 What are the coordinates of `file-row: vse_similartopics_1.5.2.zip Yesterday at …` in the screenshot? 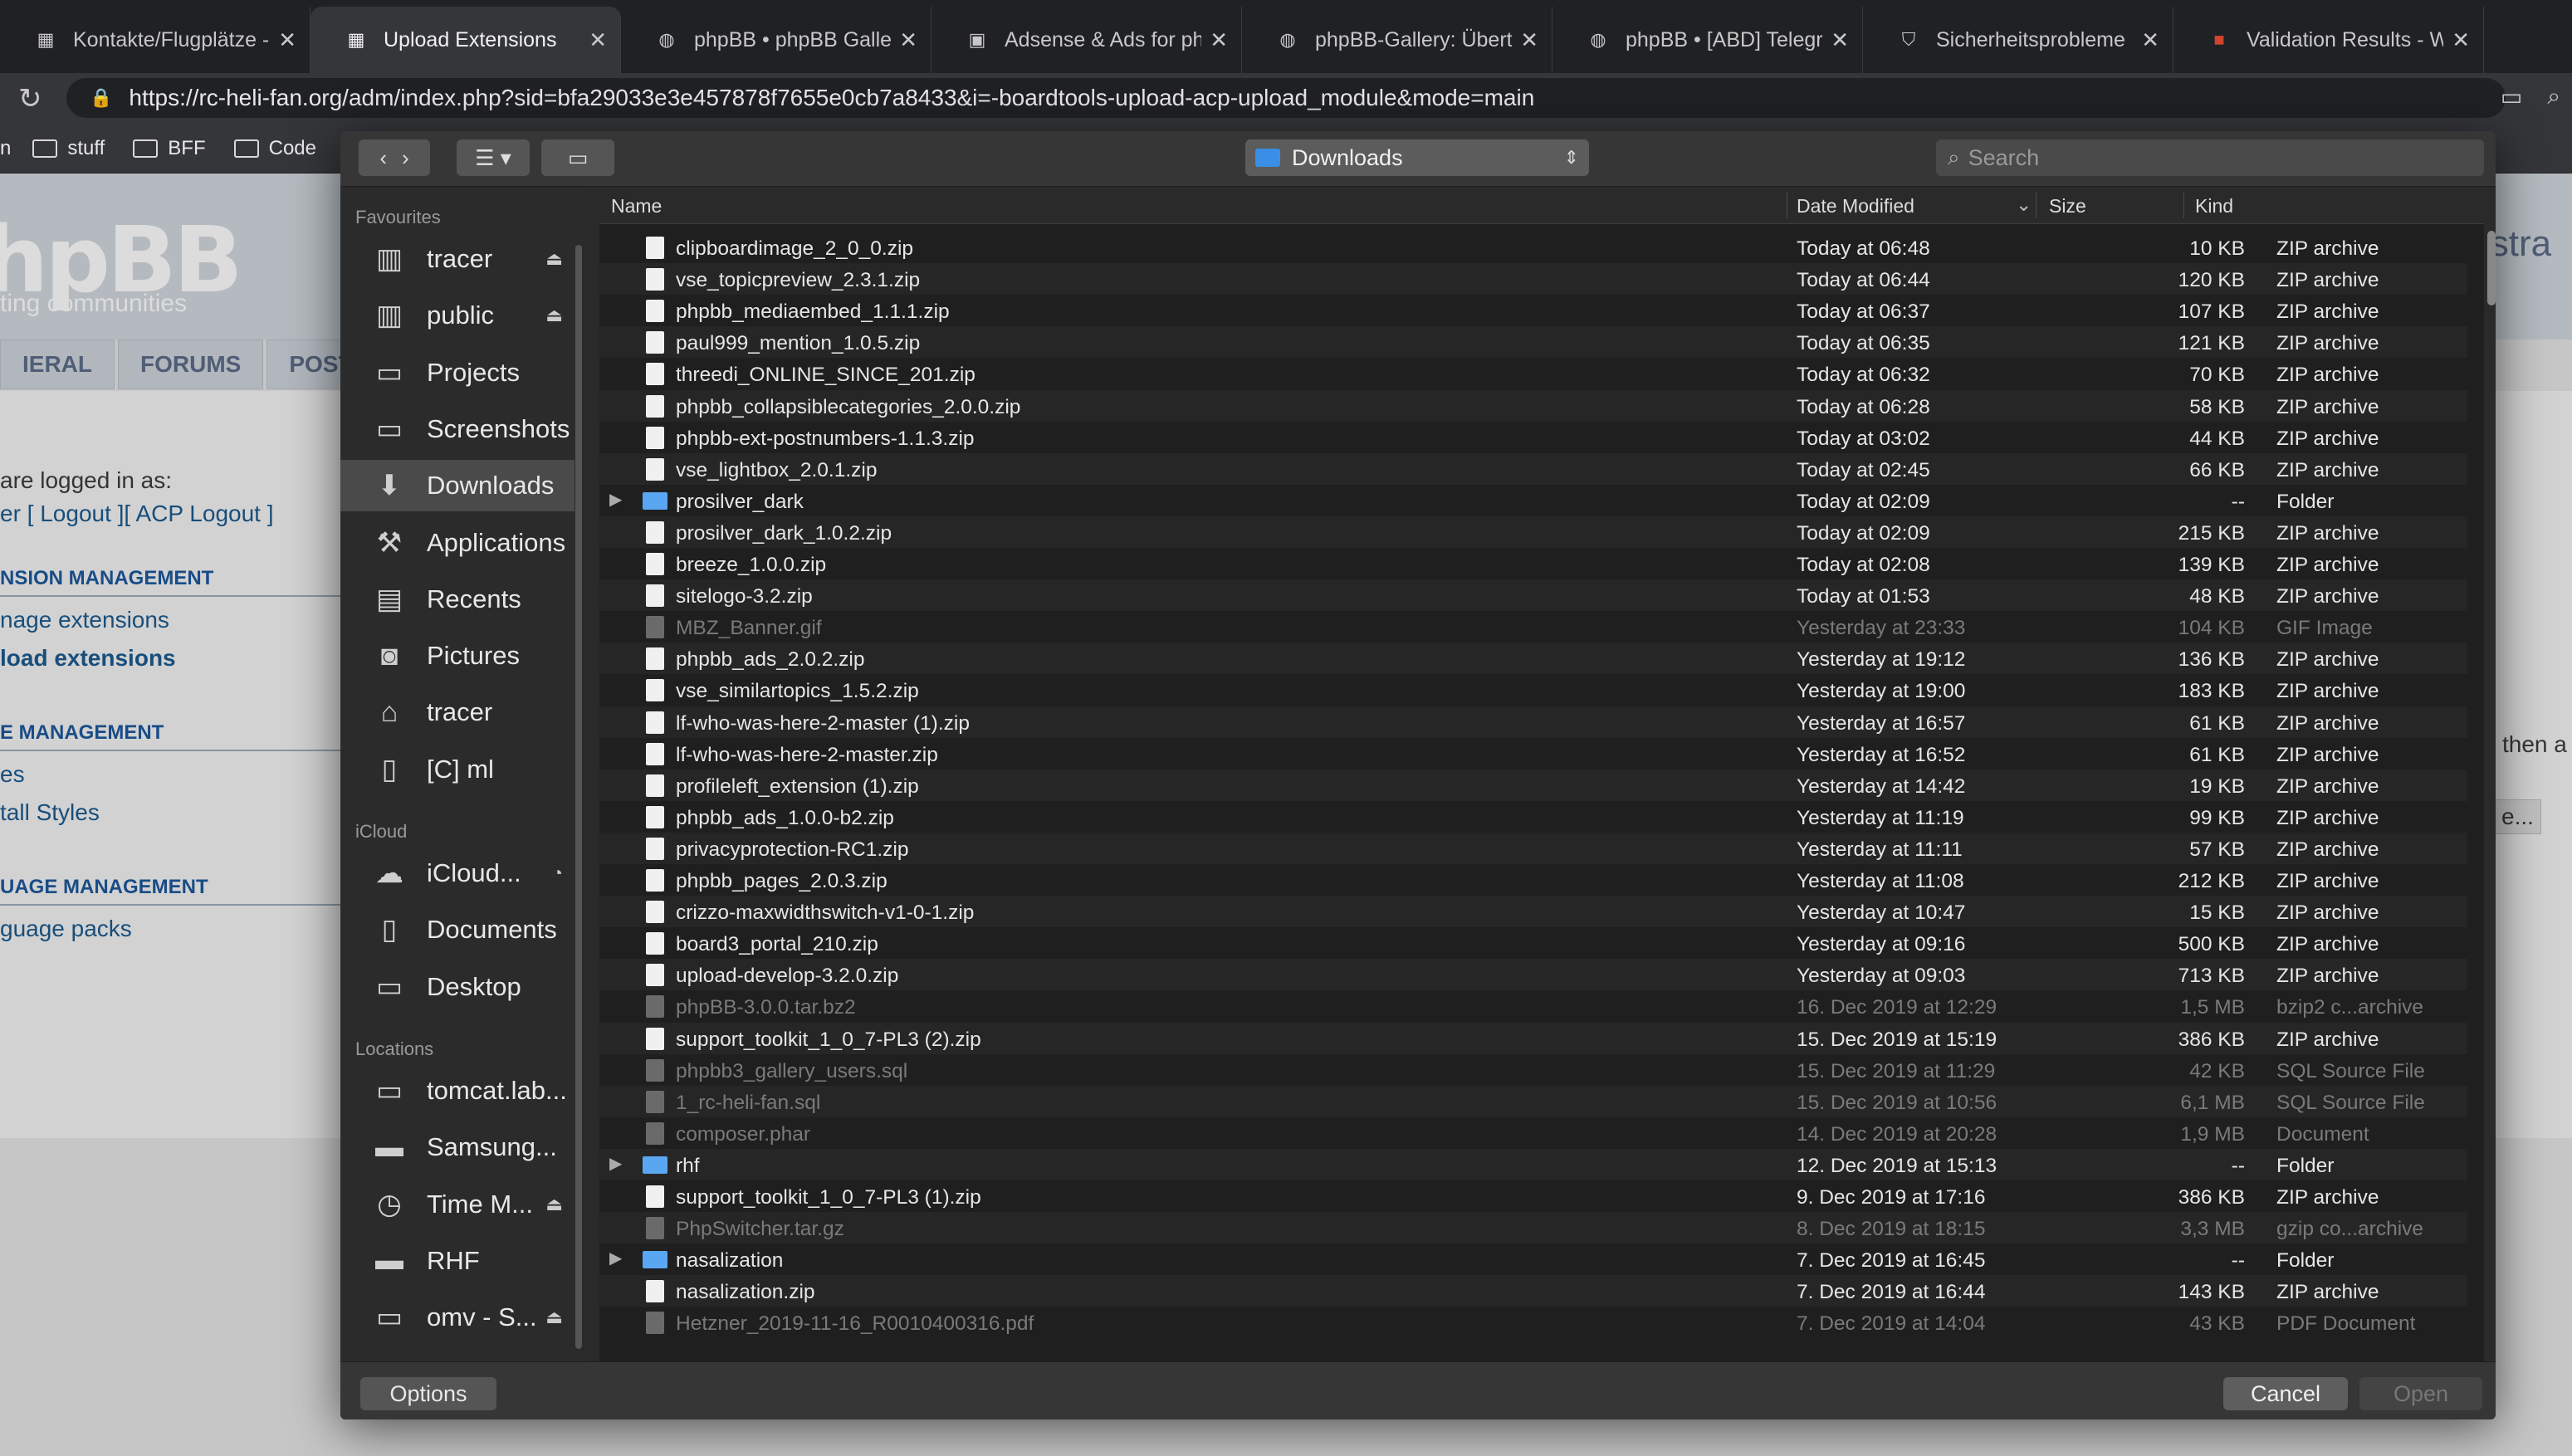 It's located at (1533, 690).